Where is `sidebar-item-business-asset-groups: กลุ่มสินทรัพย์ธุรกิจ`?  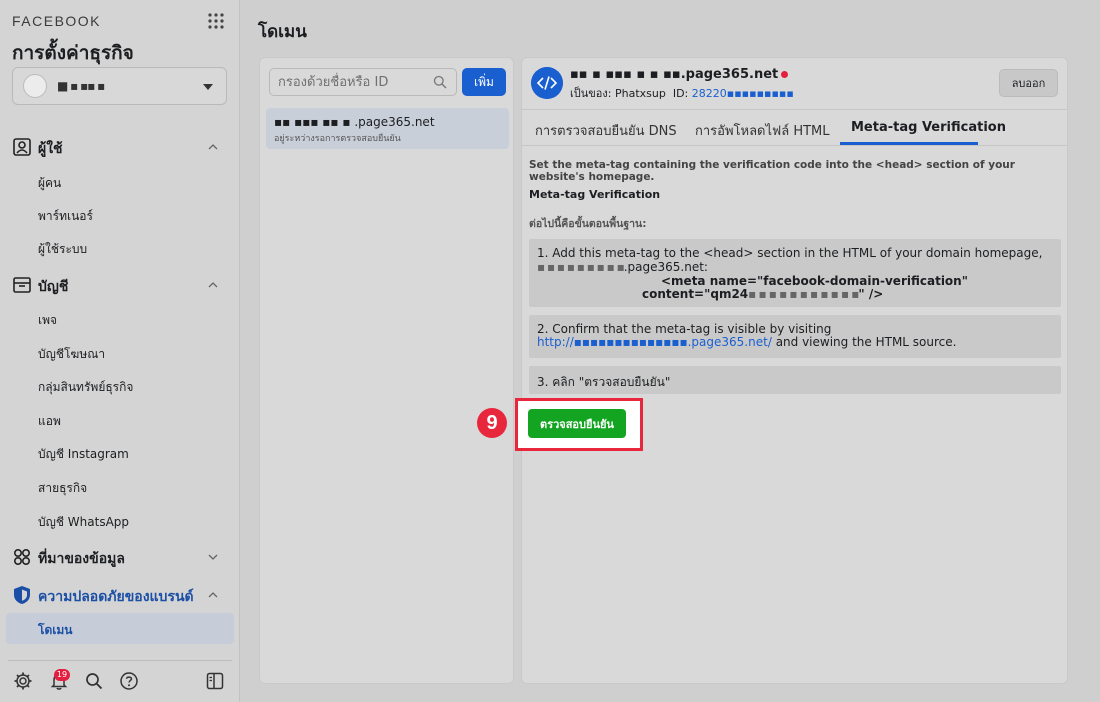 sidebar-item-business-asset-groups: กลุ่มสินทรัพย์ธุรกิจ is located at coordinates (85, 387).